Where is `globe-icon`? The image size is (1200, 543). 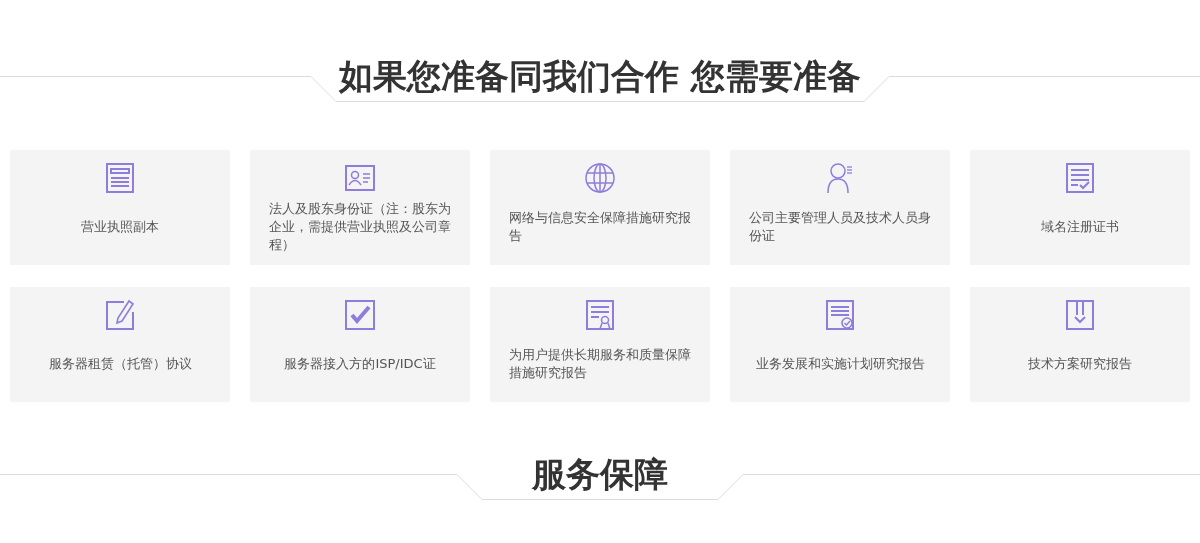 globe-icon is located at coordinates (600, 178).